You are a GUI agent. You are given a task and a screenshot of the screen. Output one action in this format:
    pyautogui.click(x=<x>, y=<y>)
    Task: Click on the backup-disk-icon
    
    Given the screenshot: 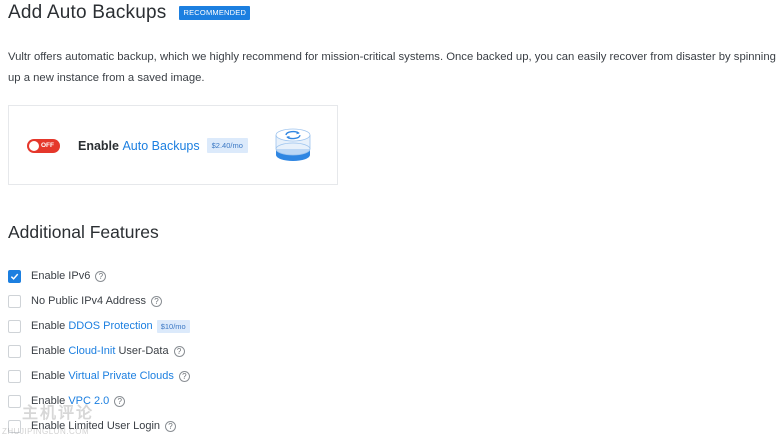 What is the action you would take?
    pyautogui.click(x=293, y=144)
    